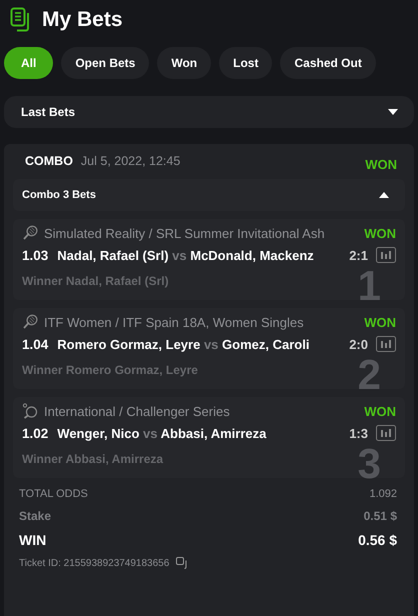  I want to click on win-label: WIN, so click(32, 540).